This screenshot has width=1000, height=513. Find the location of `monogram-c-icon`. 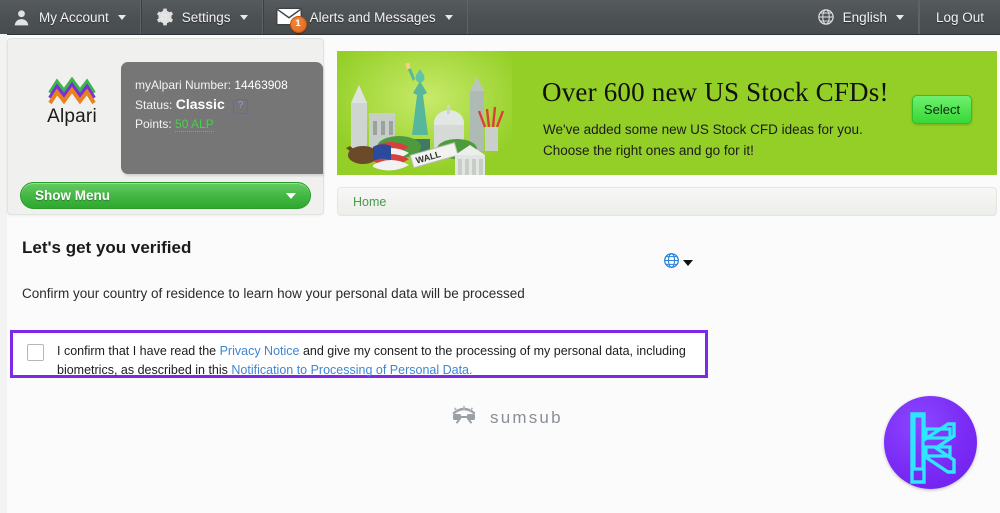

monogram-c-icon is located at coordinates (933, 448).